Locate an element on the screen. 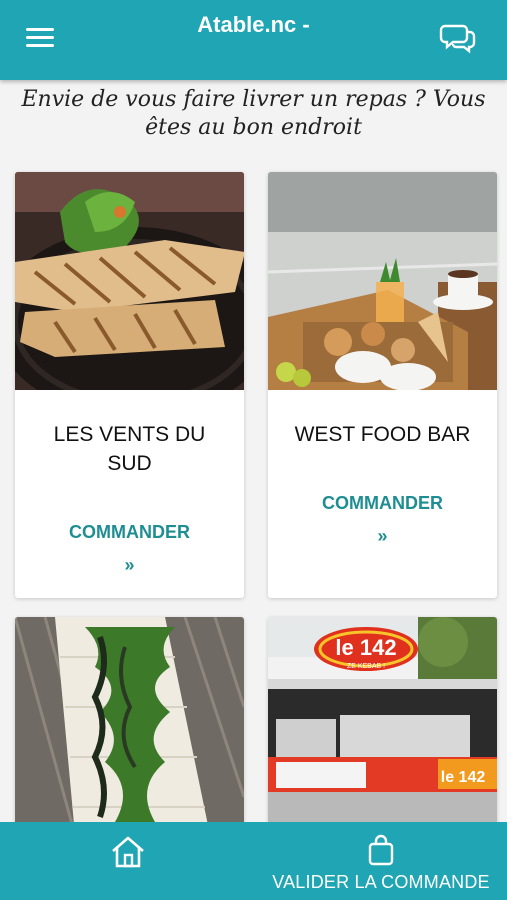  restaurant-name: WEST FOOD BAR is located at coordinates (382, 434).